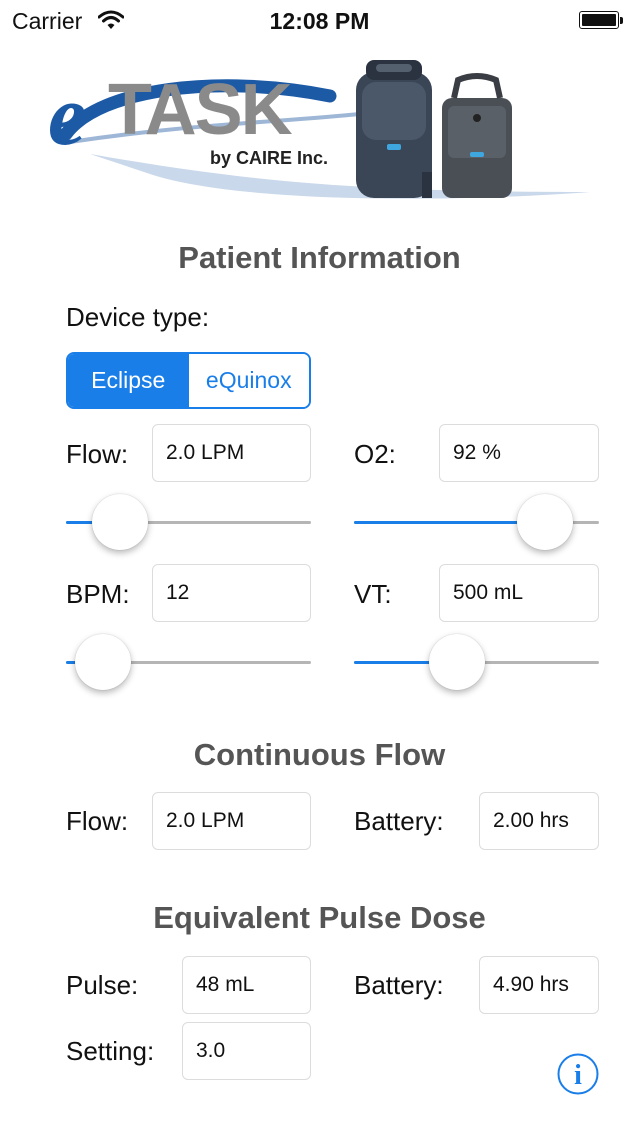 The width and height of the screenshot is (639, 1136). I want to click on eclipse-device-image, so click(394, 129).